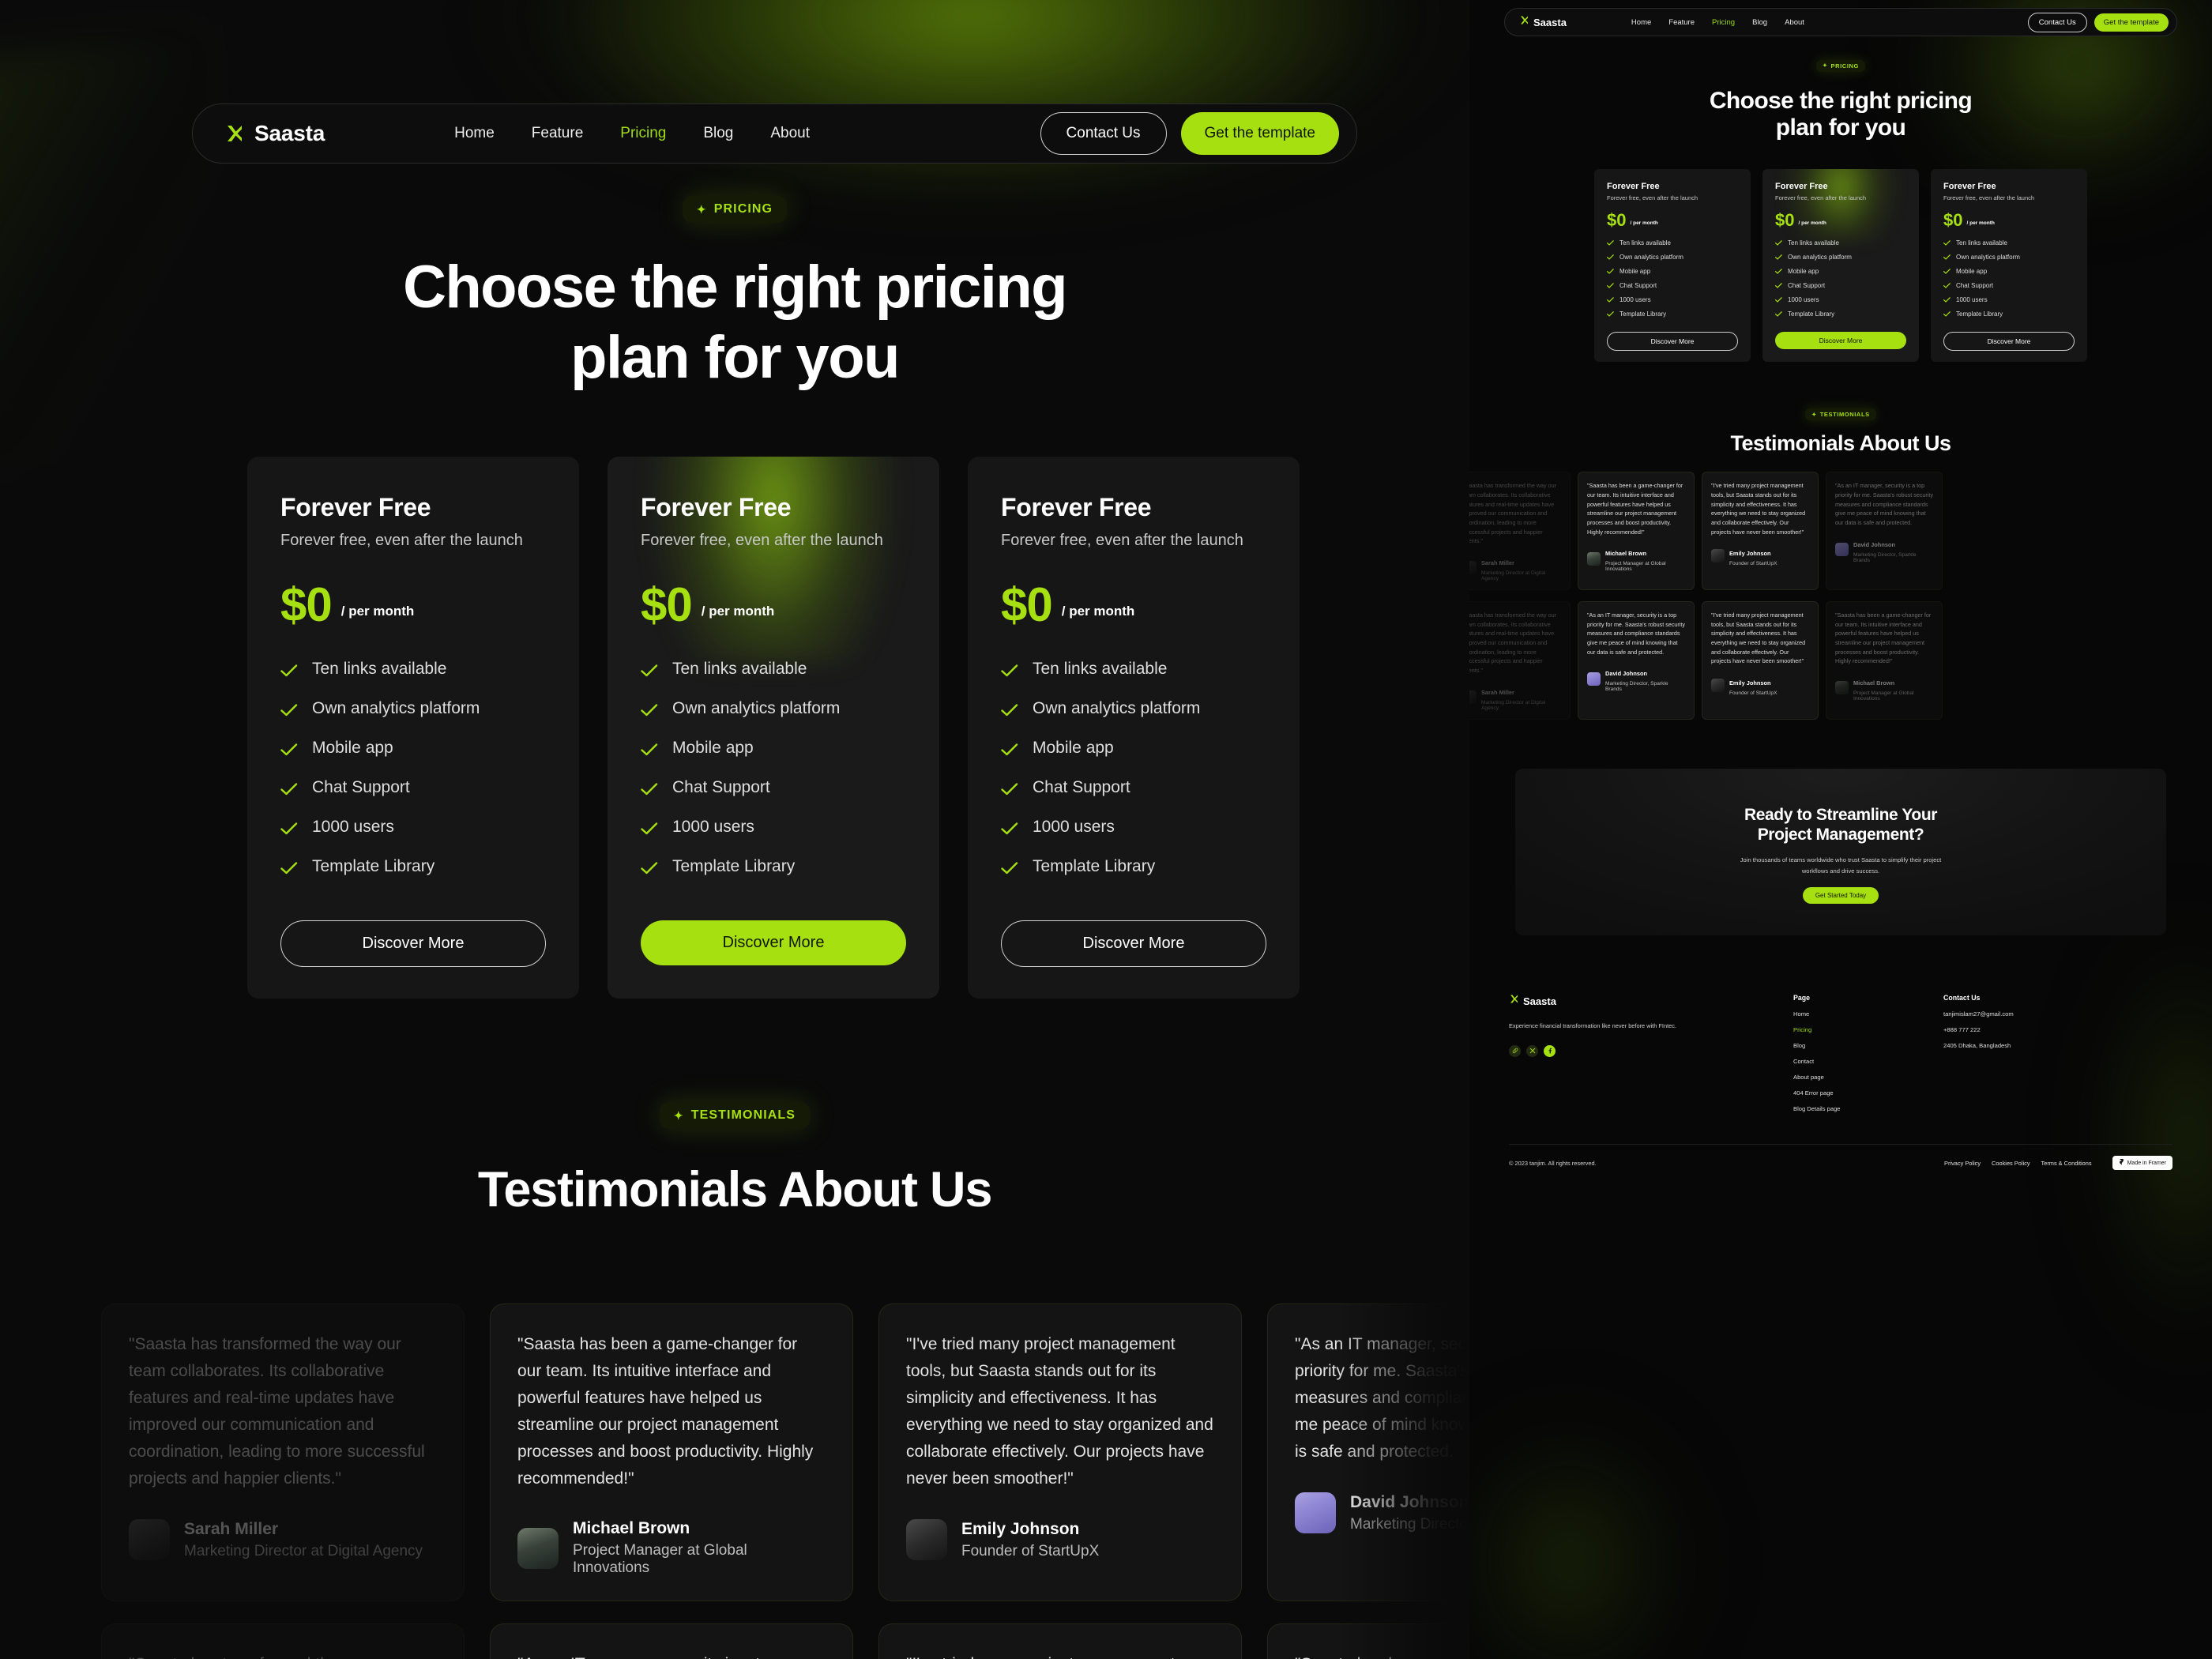  Describe the element at coordinates (1031, 1551) in the screenshot. I see `testimonial-role: Founder of StartUpX` at that location.